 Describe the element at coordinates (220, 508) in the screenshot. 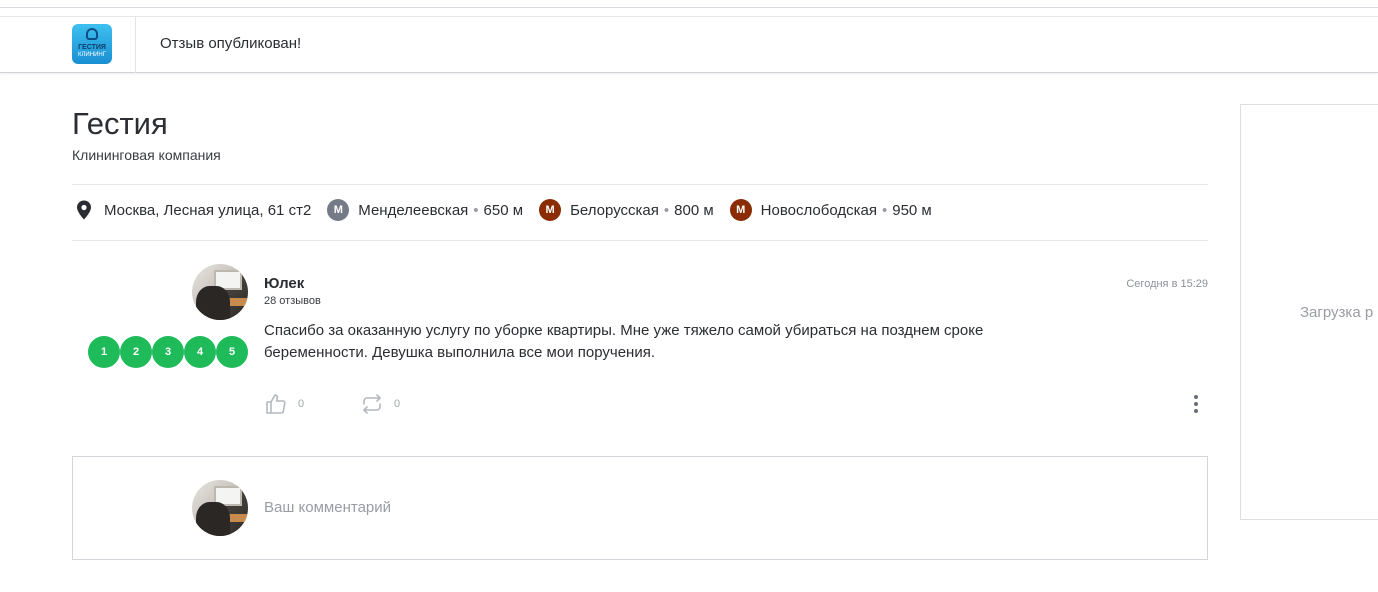

I see `current-user-avatar` at that location.